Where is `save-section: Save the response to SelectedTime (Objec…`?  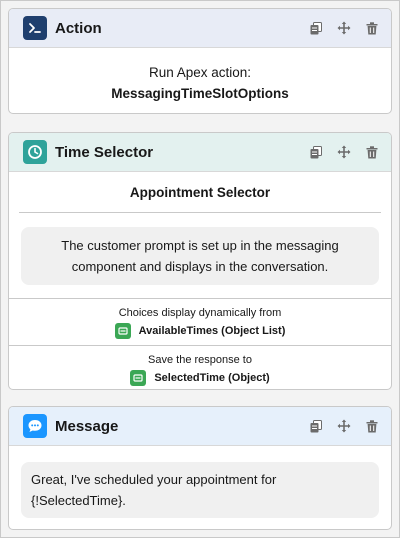
save-section: Save the response to SelectedTime (Objec… is located at coordinates (200, 367).